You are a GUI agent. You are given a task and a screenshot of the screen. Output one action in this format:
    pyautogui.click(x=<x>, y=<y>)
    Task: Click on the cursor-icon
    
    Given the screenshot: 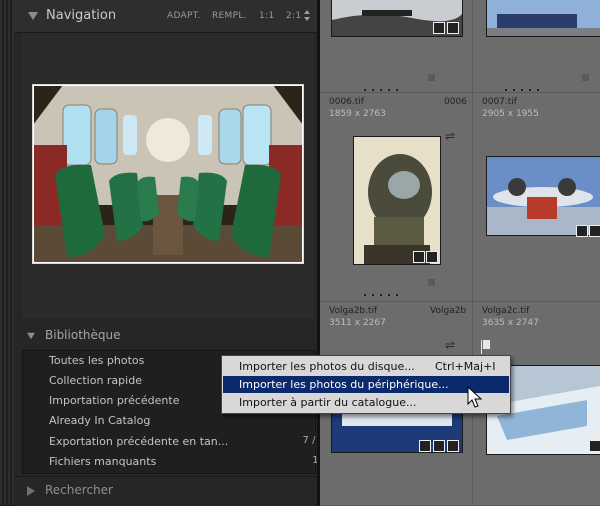 What is the action you would take?
    pyautogui.click(x=475, y=397)
    